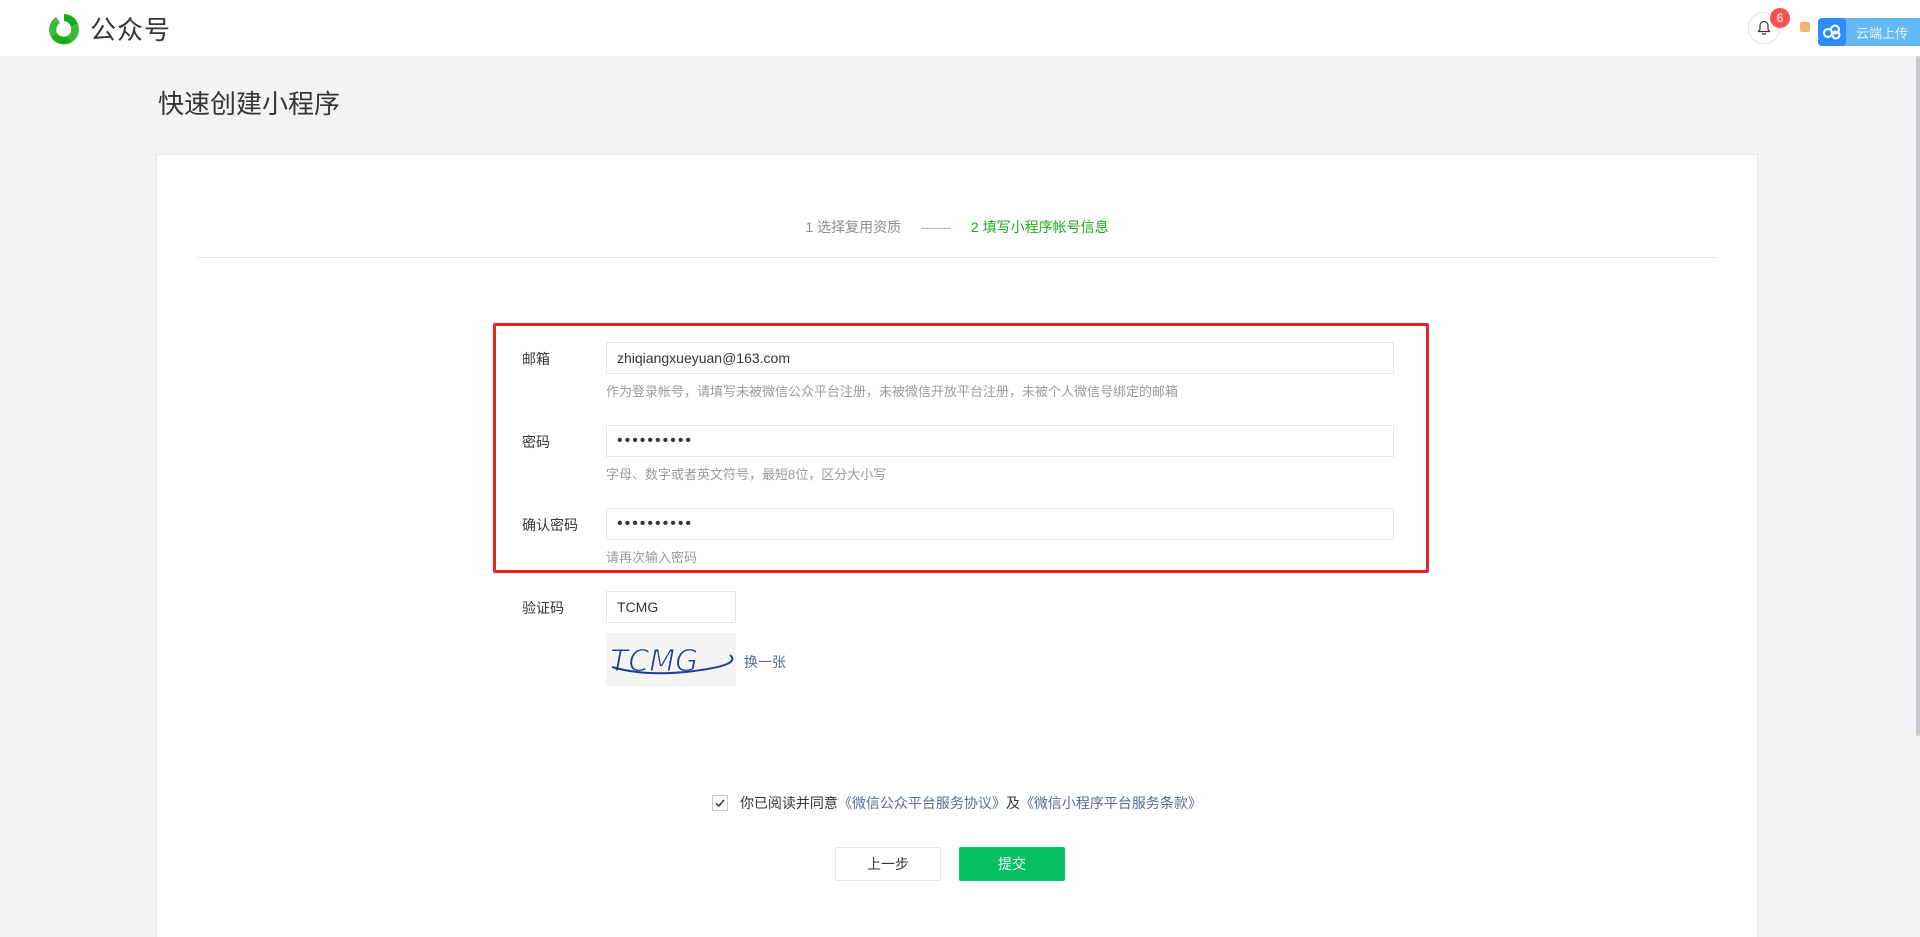  I want to click on submit-button: 提交, so click(1012, 864).